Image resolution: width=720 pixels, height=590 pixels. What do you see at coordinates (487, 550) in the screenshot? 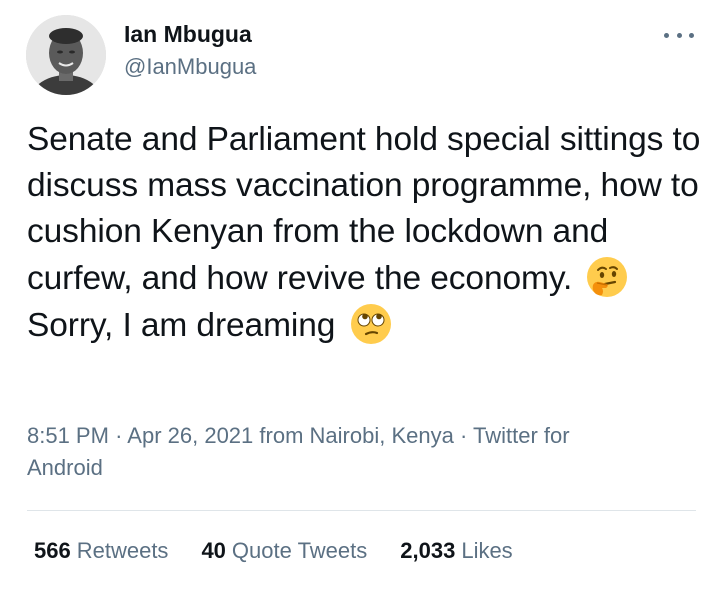
I see `likes-label: Likes` at bounding box center [487, 550].